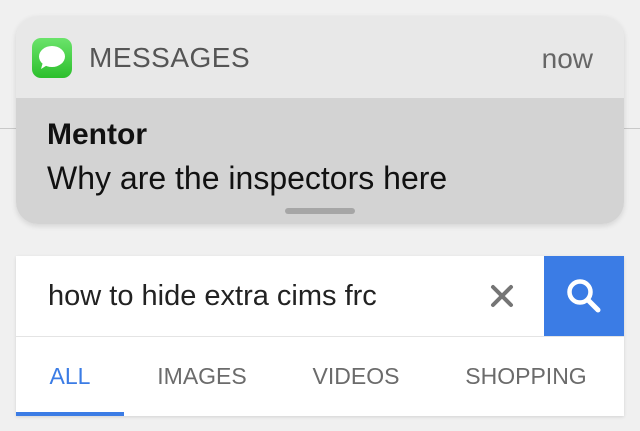 The width and height of the screenshot is (640, 431). I want to click on search-icon, so click(584, 296).